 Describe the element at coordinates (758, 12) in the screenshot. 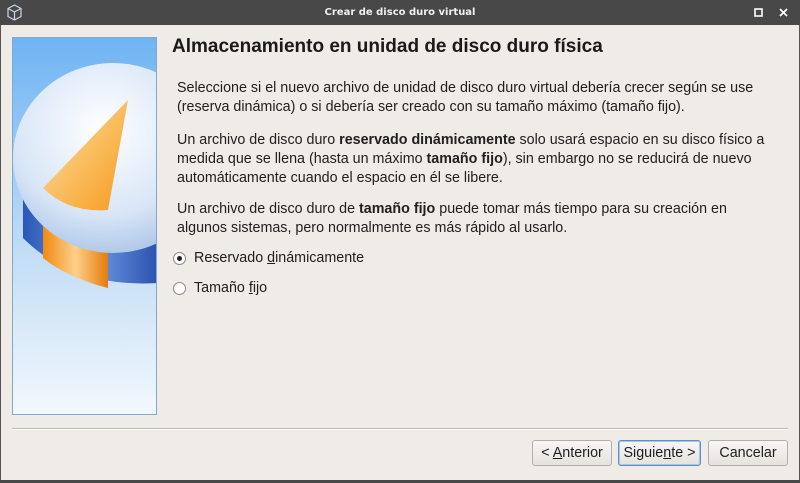

I see `minimize-icon` at that location.